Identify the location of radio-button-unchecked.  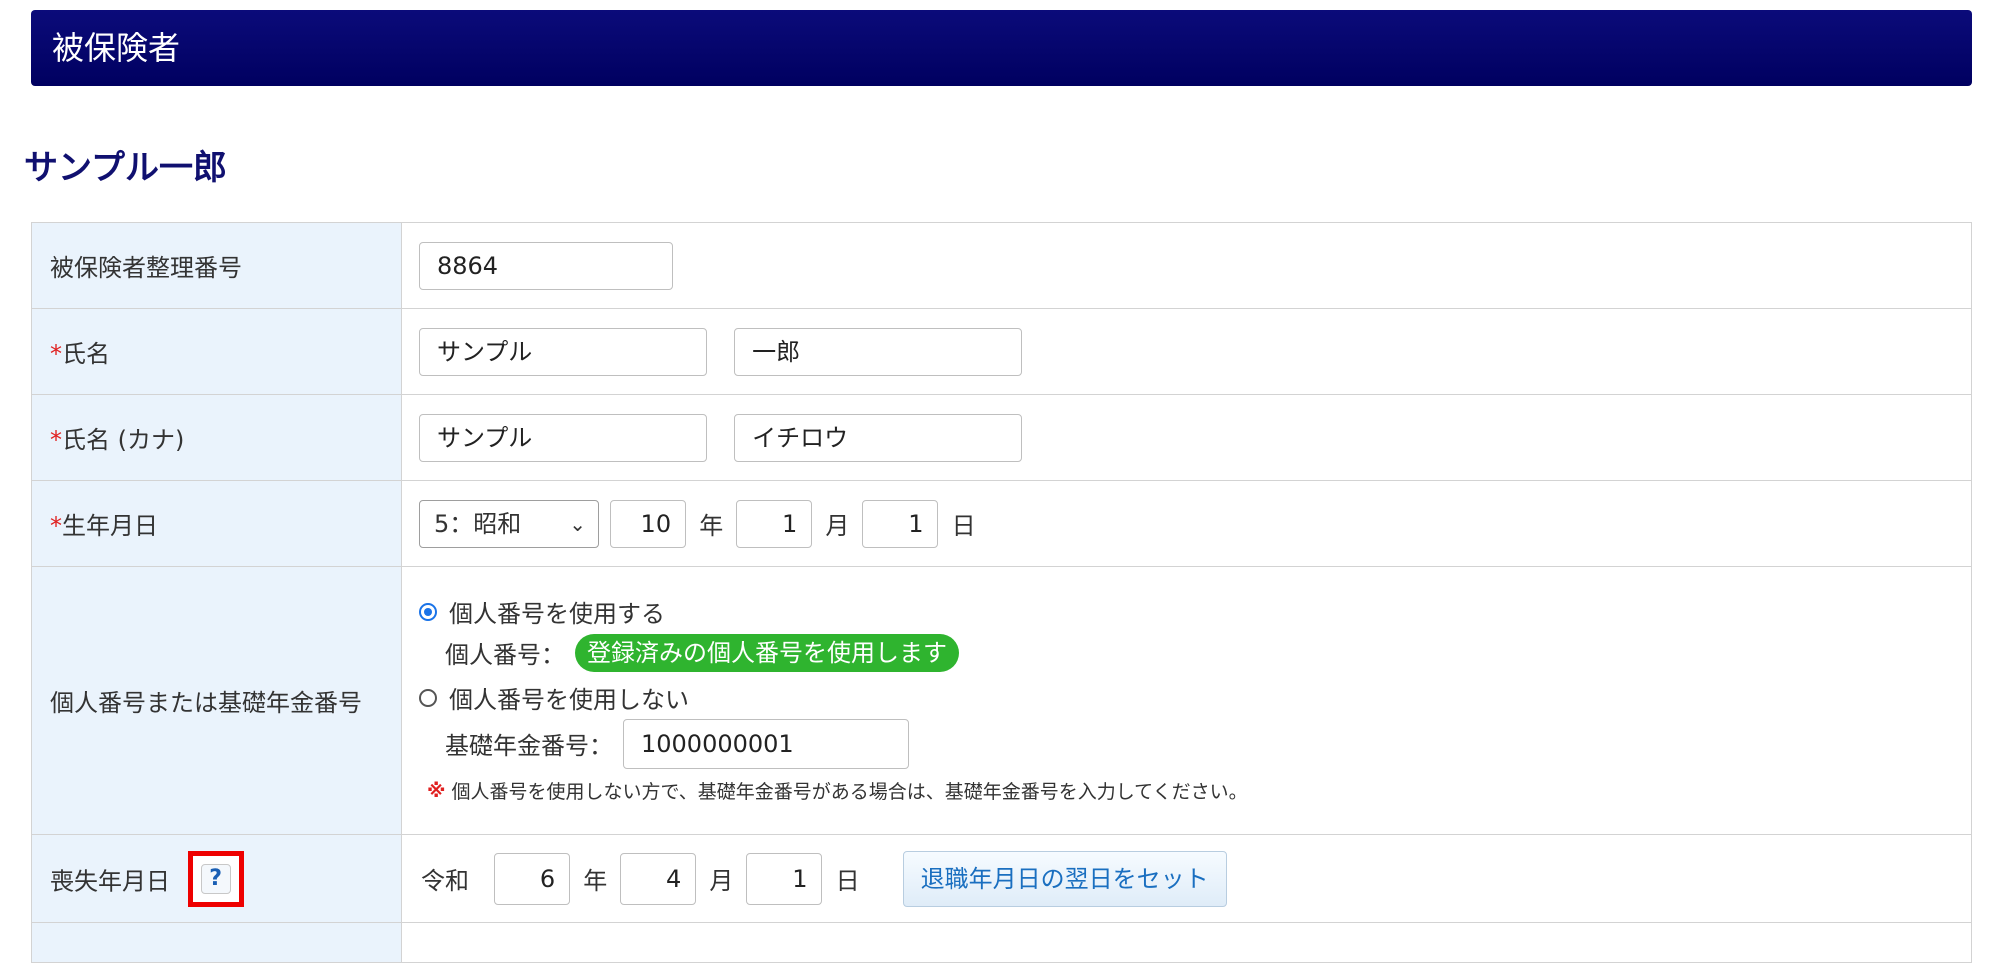
(428, 697).